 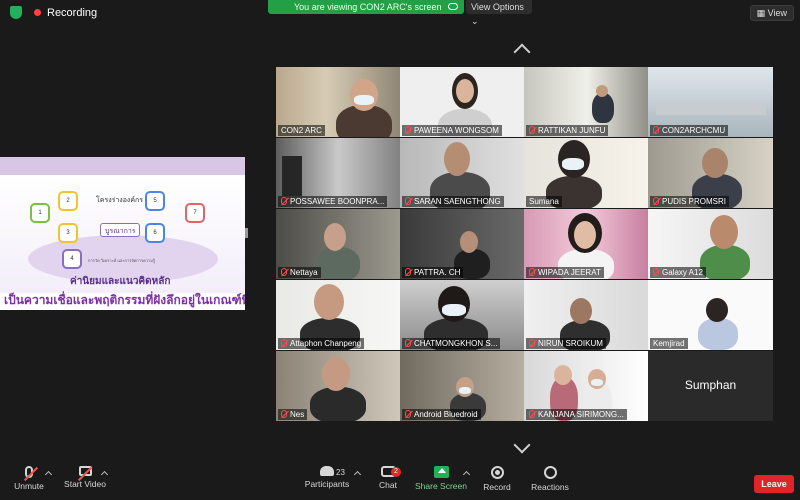 I want to click on unmute-button: Unmute, so click(x=29, y=478).